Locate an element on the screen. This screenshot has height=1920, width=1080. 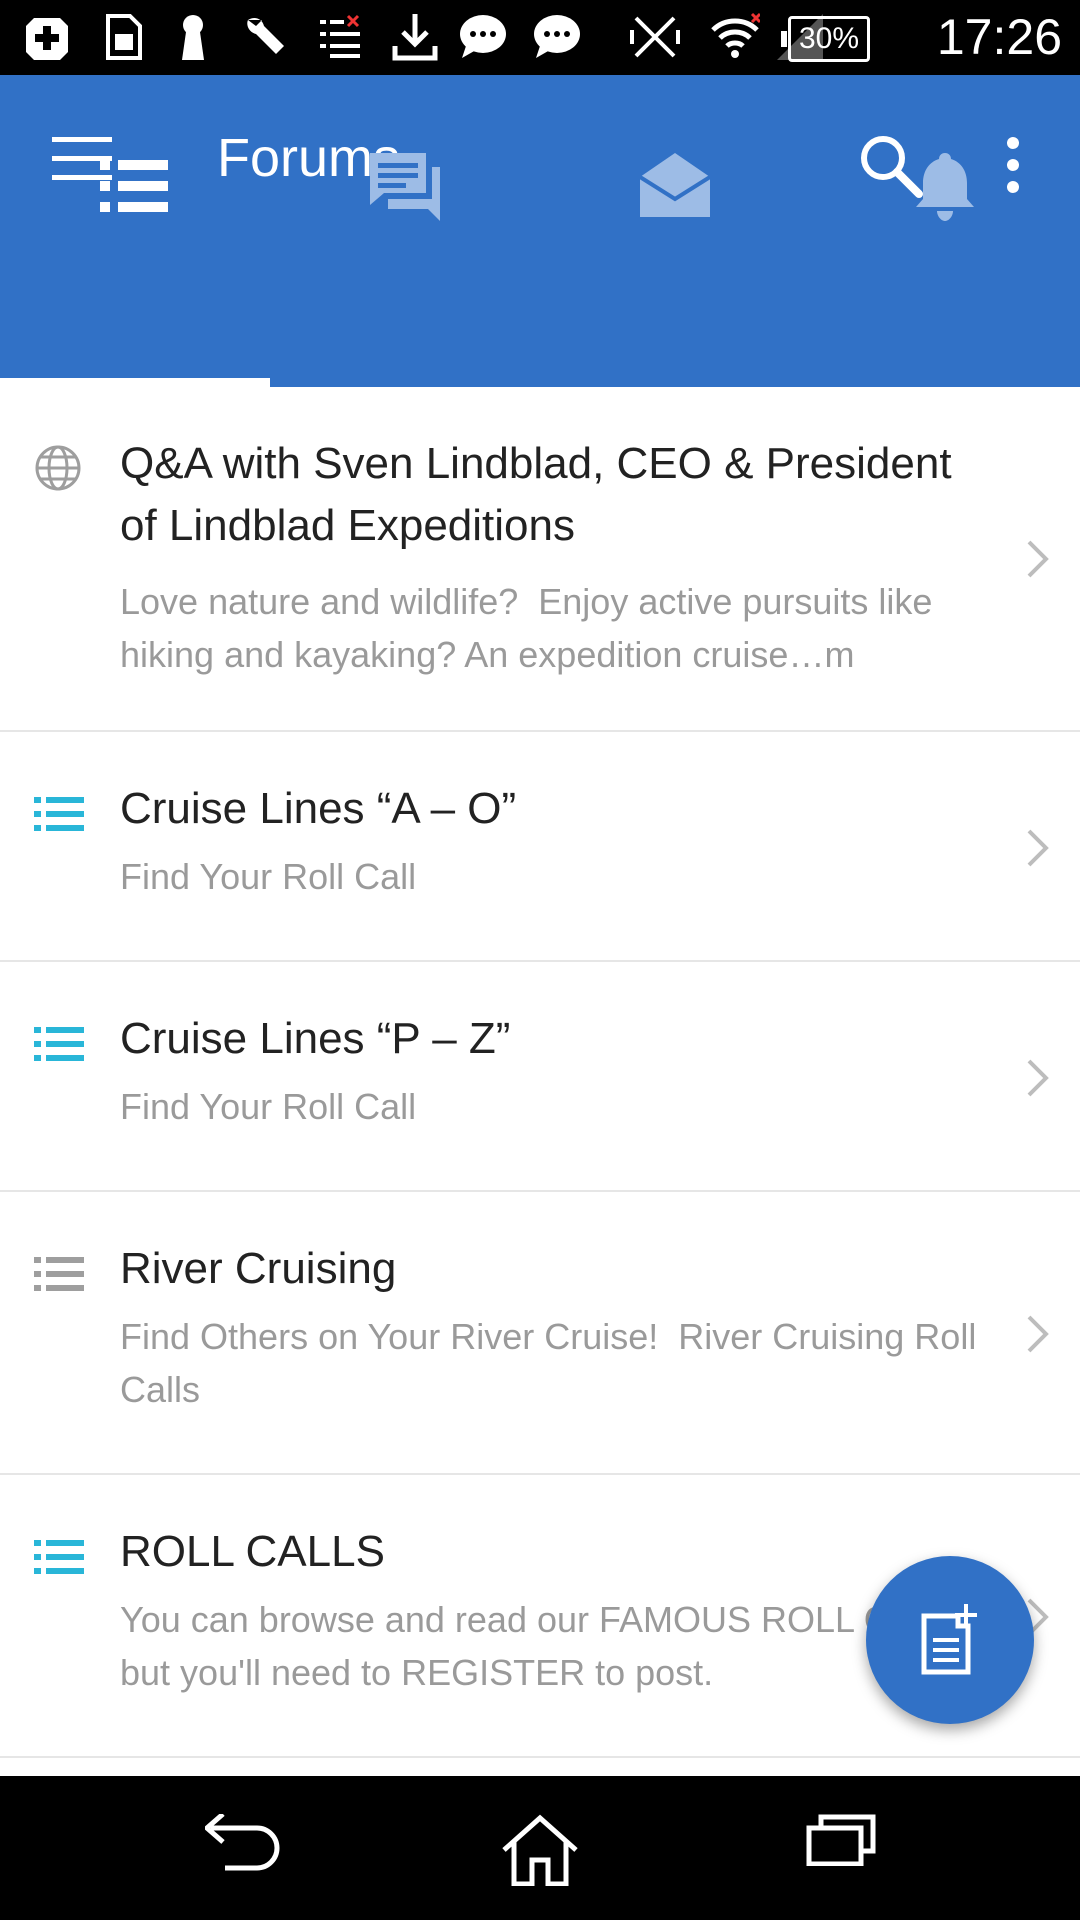
vibrate-off-icon is located at coordinates (655, 37).